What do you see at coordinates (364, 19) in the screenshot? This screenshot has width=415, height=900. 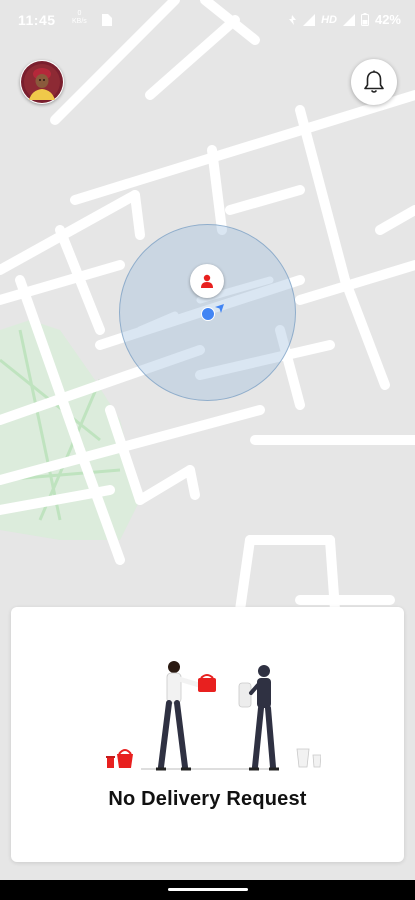 I see `battery-icon` at bounding box center [364, 19].